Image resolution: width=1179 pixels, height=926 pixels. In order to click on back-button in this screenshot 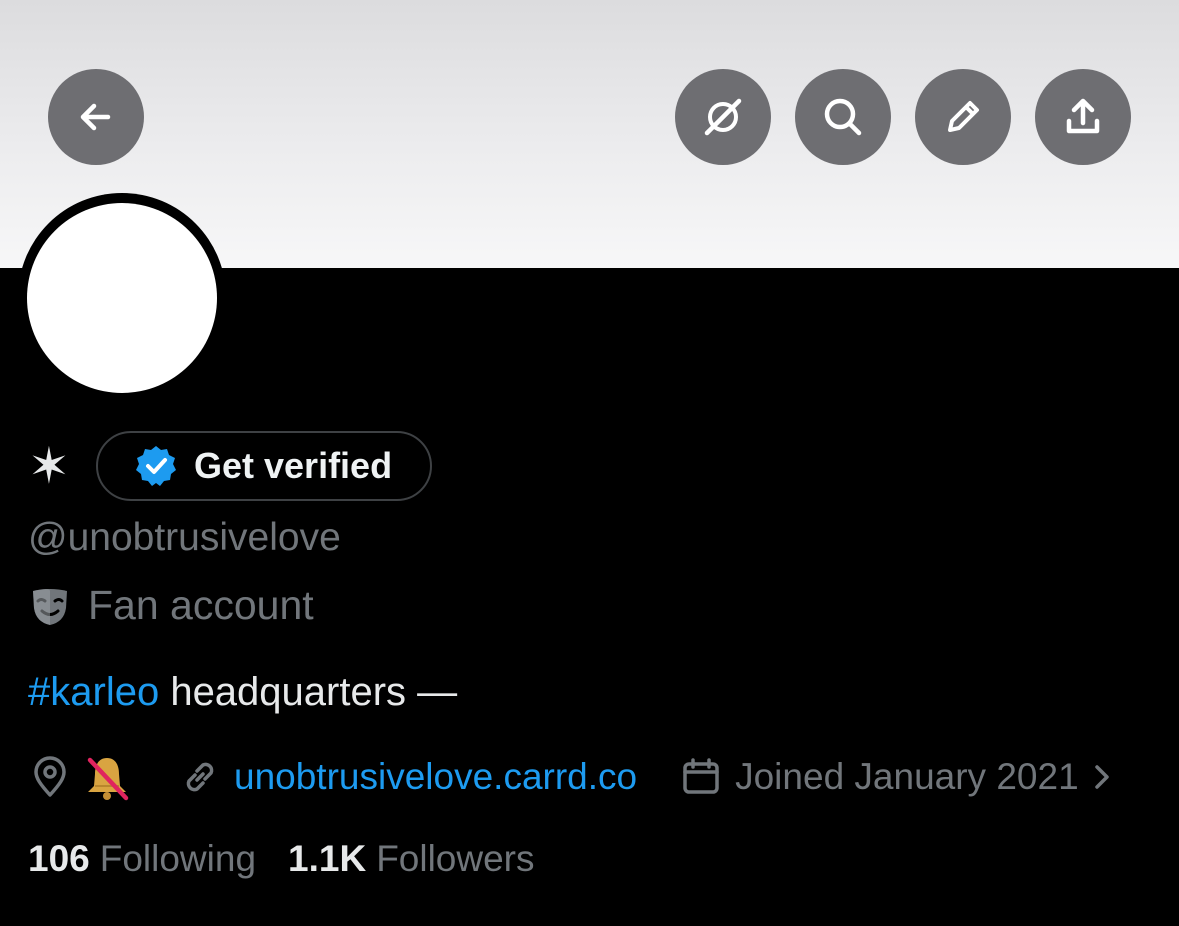, I will do `click(96, 117)`.